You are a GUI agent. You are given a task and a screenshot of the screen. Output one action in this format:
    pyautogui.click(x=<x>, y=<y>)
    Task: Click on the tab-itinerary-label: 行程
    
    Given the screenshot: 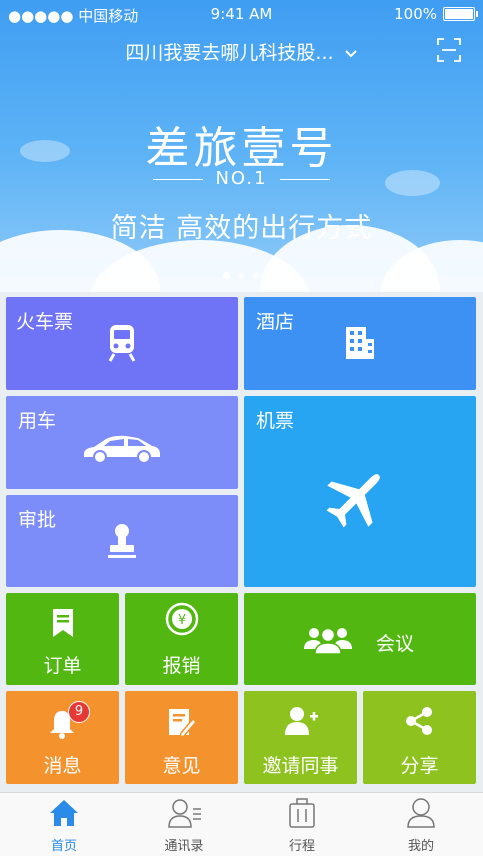 What is the action you would take?
    pyautogui.click(x=301, y=846)
    